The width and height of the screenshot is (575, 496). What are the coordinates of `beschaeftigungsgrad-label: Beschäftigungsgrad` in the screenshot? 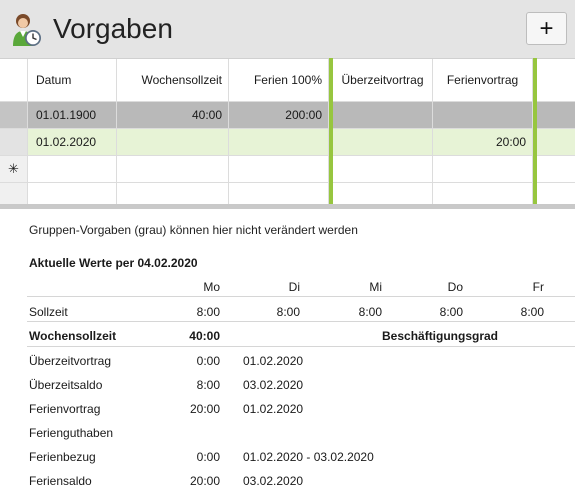 It's located at (440, 336).